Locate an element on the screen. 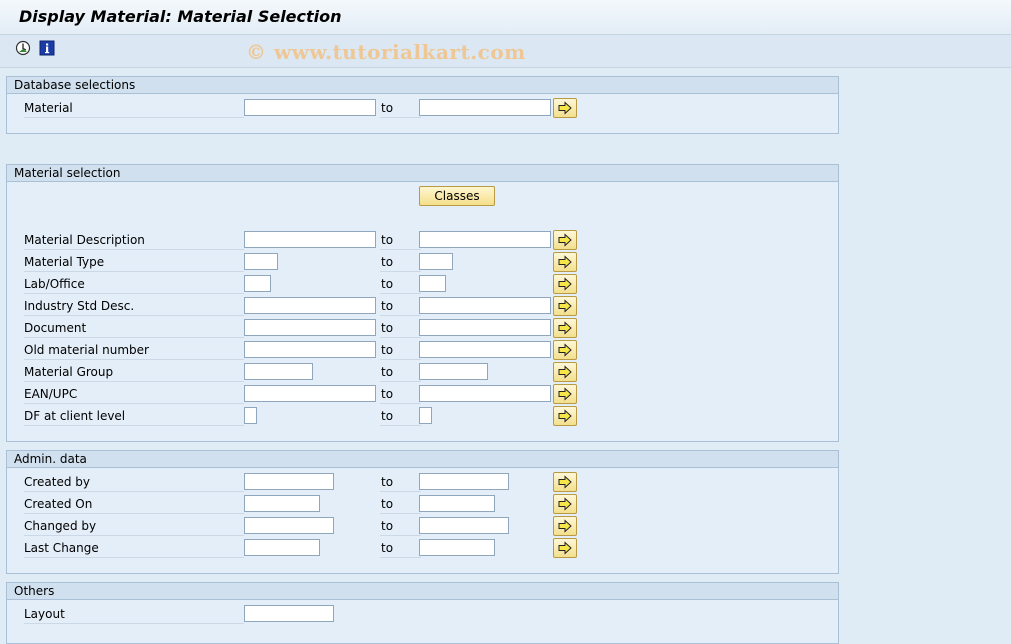  execute-icon is located at coordinates (23, 48).